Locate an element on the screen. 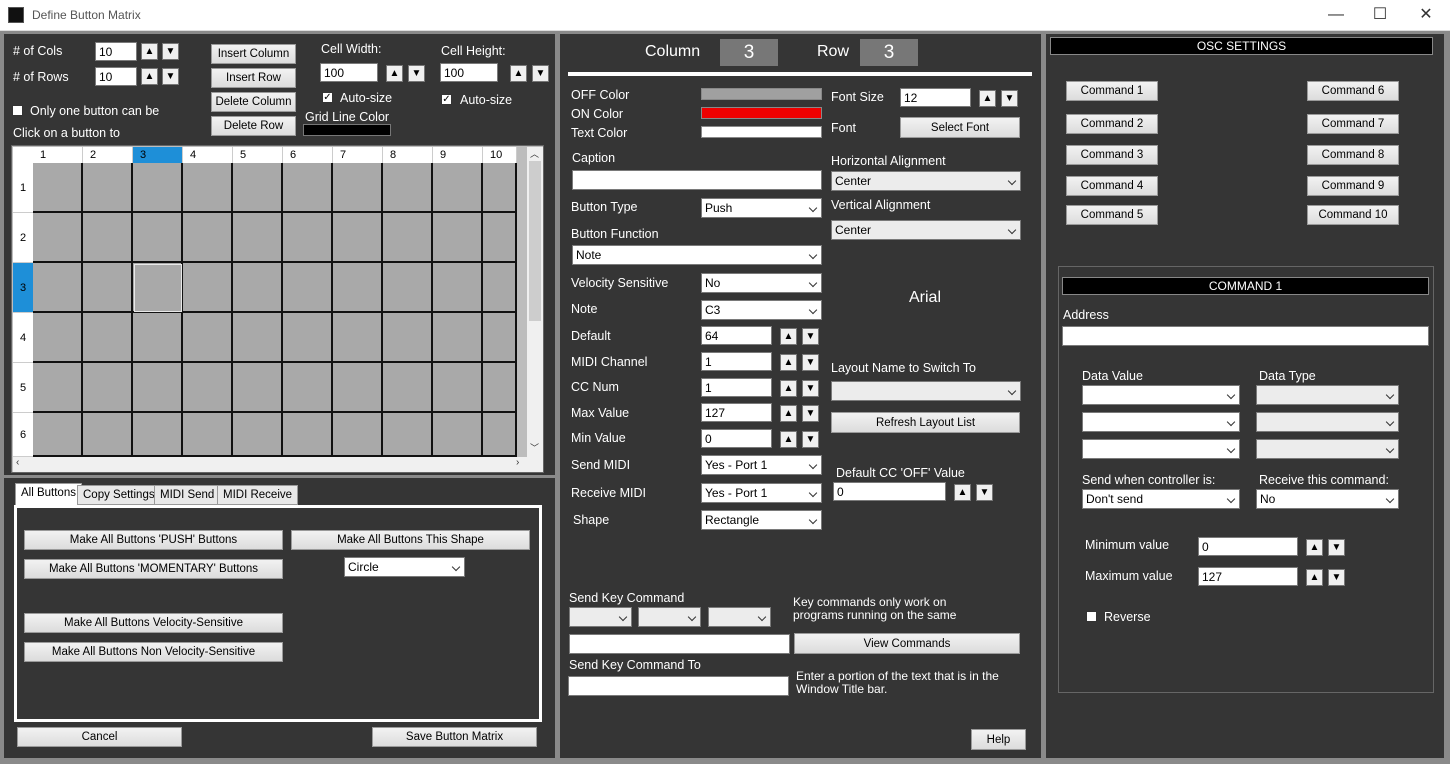 Image resolution: width=1450 pixels, height=764 pixels. receive-cmd-select: No is located at coordinates (1327, 499).